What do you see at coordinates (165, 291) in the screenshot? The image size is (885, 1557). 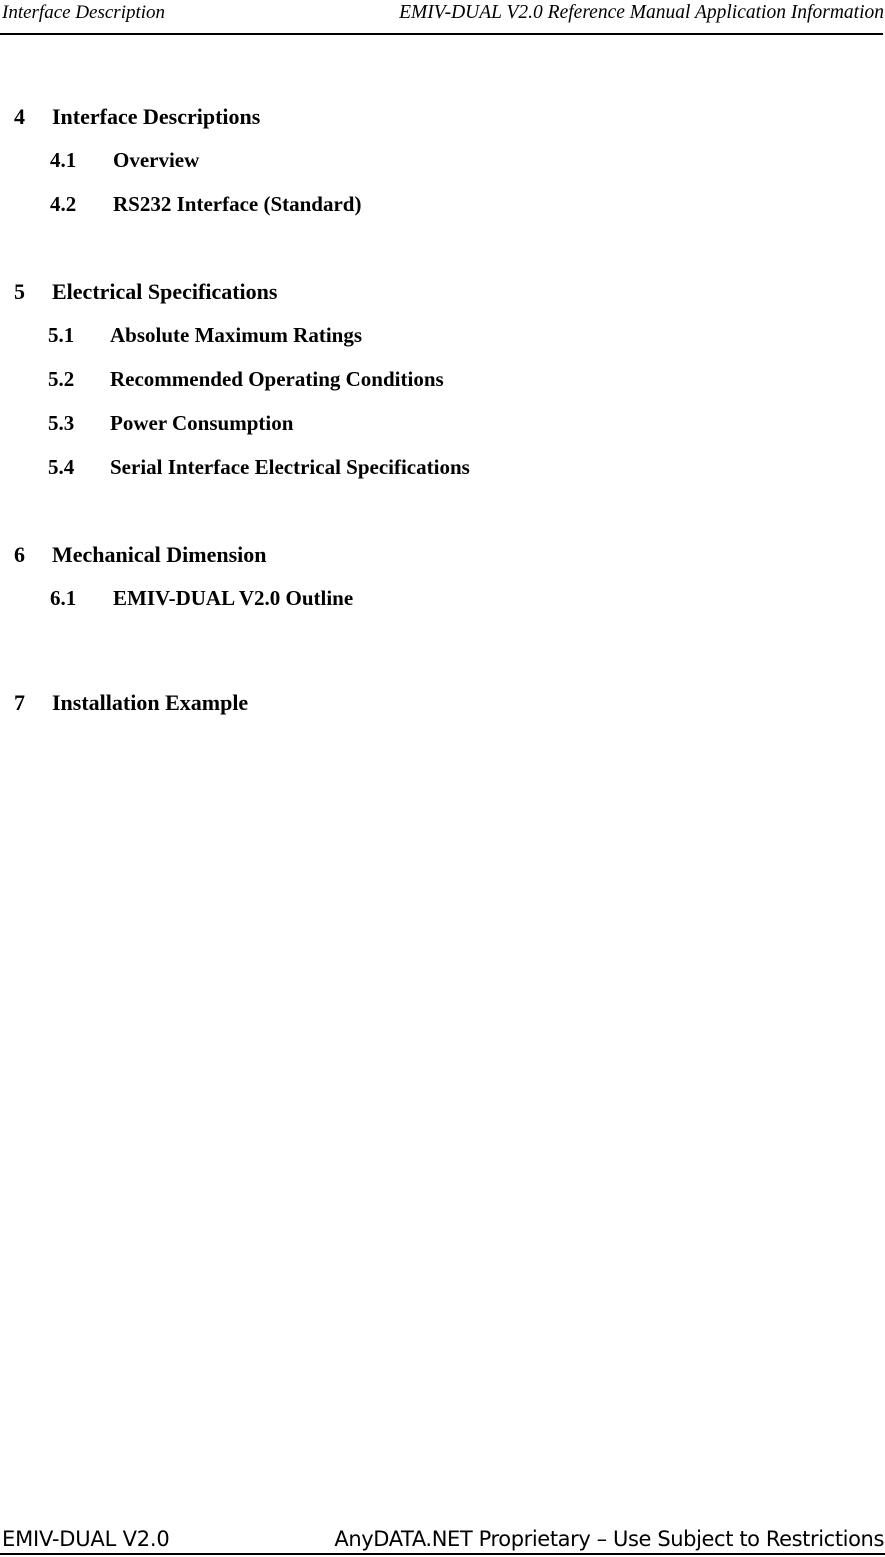 I see `toc-label: Electrical Specifications` at bounding box center [165, 291].